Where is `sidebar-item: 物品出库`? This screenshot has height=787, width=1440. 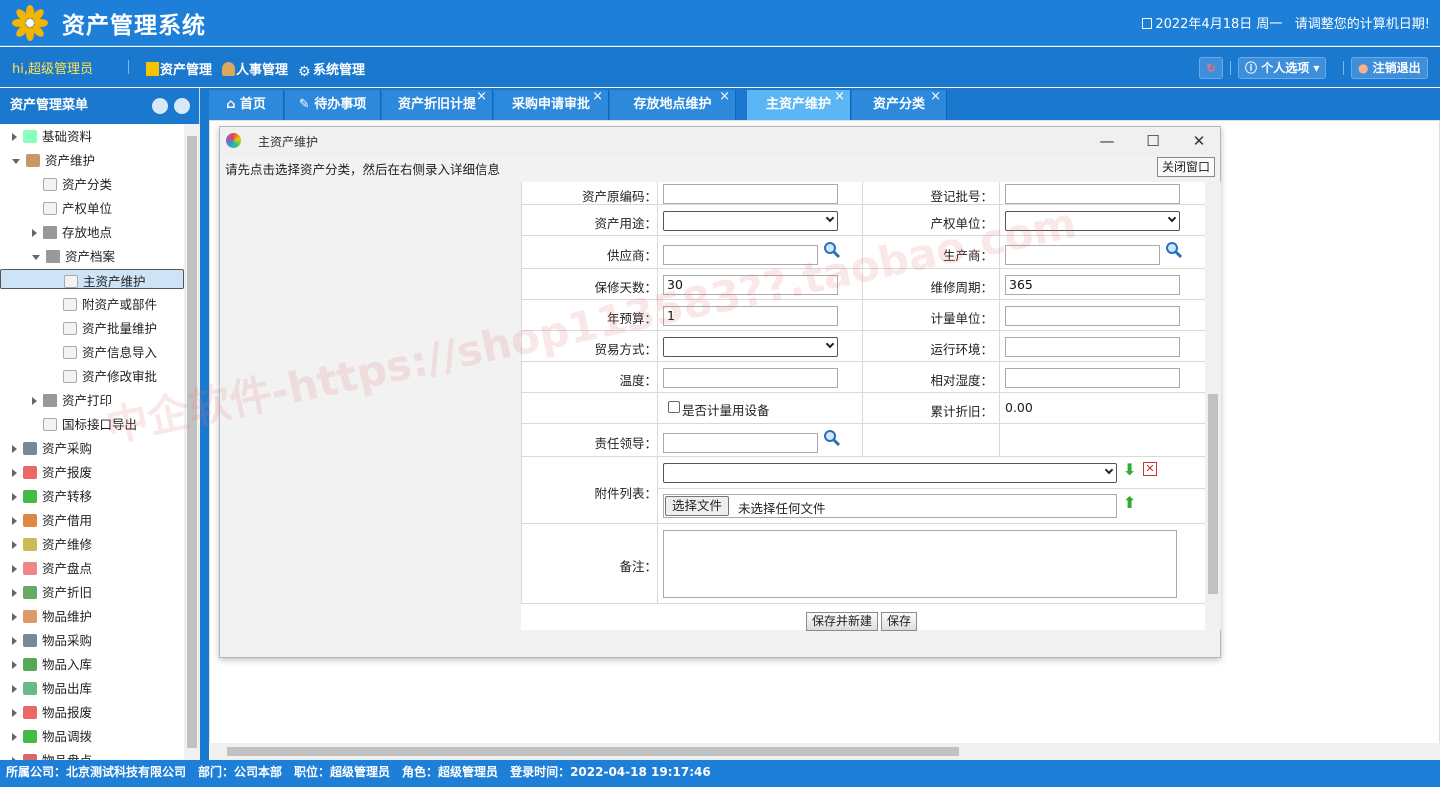 sidebar-item: 物品出库 is located at coordinates (92, 689).